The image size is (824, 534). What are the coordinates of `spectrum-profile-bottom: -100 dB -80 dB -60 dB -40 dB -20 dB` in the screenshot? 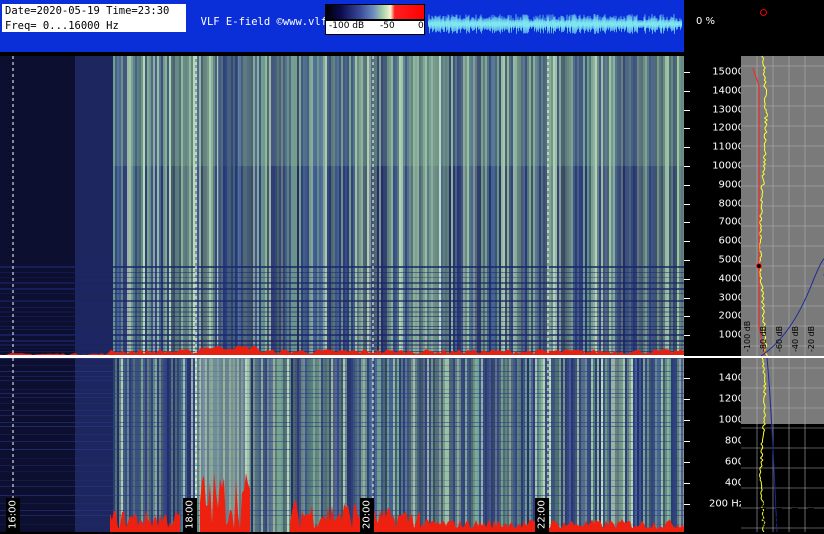 It's located at (782, 445).